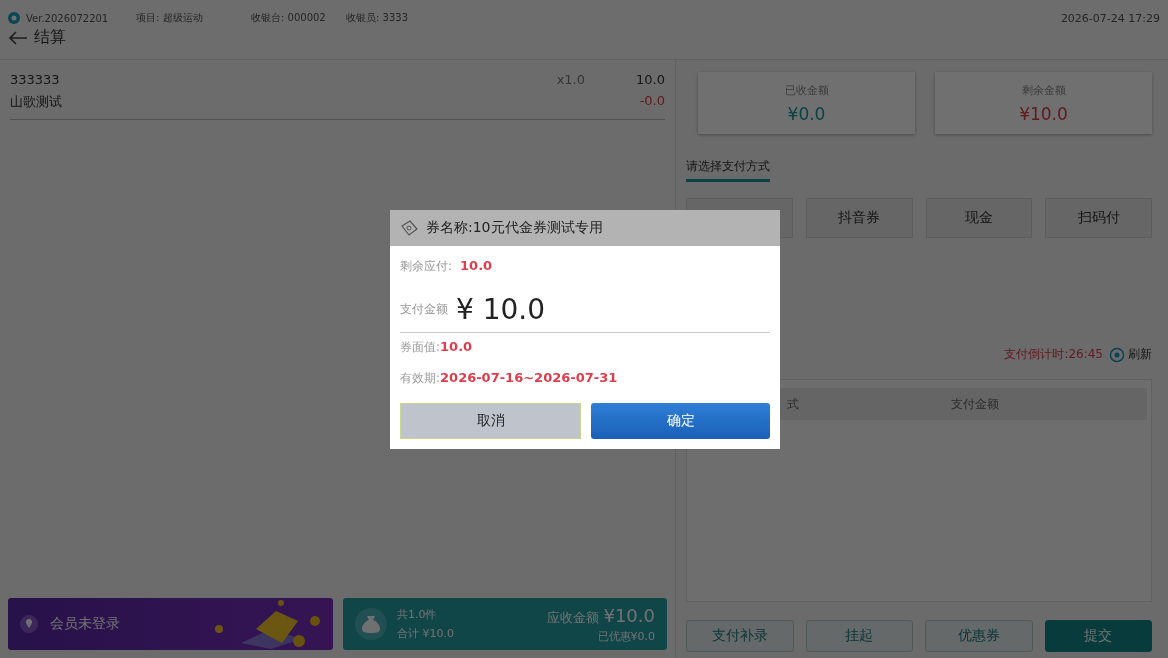 This screenshot has width=1168, height=658. What do you see at coordinates (529, 377) in the screenshot?
I see `validity-value: 2026-07-16~2026-07-31` at bounding box center [529, 377].